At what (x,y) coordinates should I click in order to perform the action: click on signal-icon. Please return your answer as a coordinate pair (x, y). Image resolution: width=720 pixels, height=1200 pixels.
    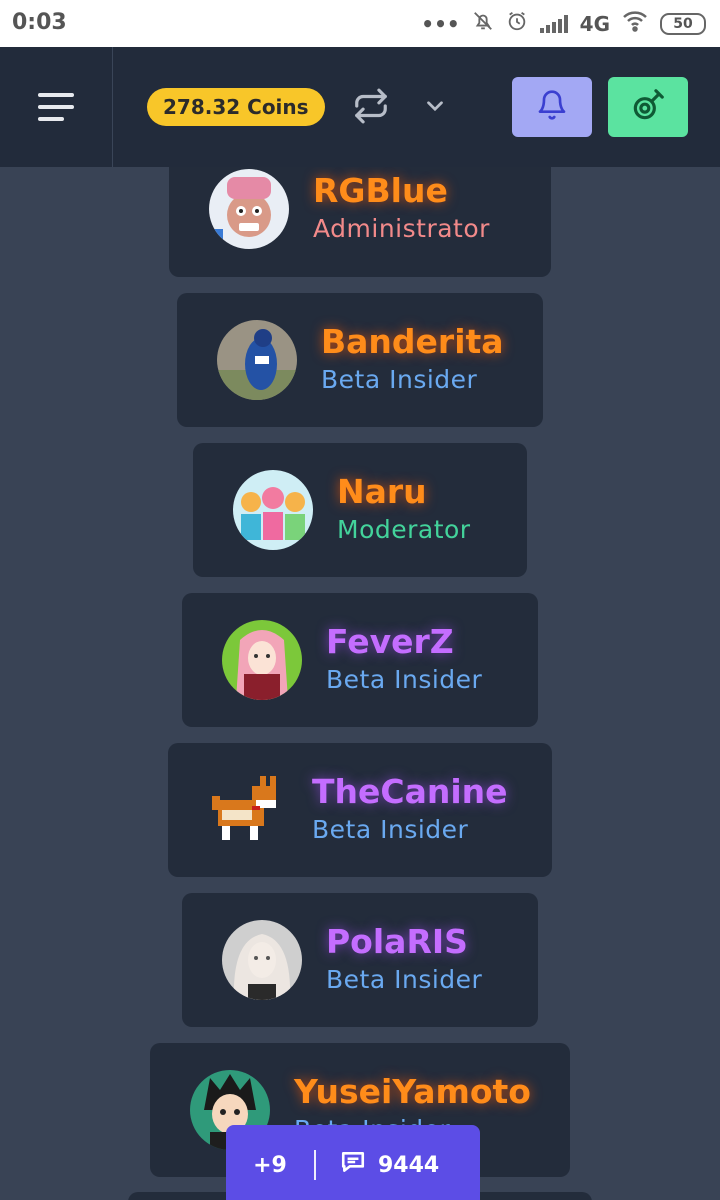
    Looking at the image, I should click on (553, 23).